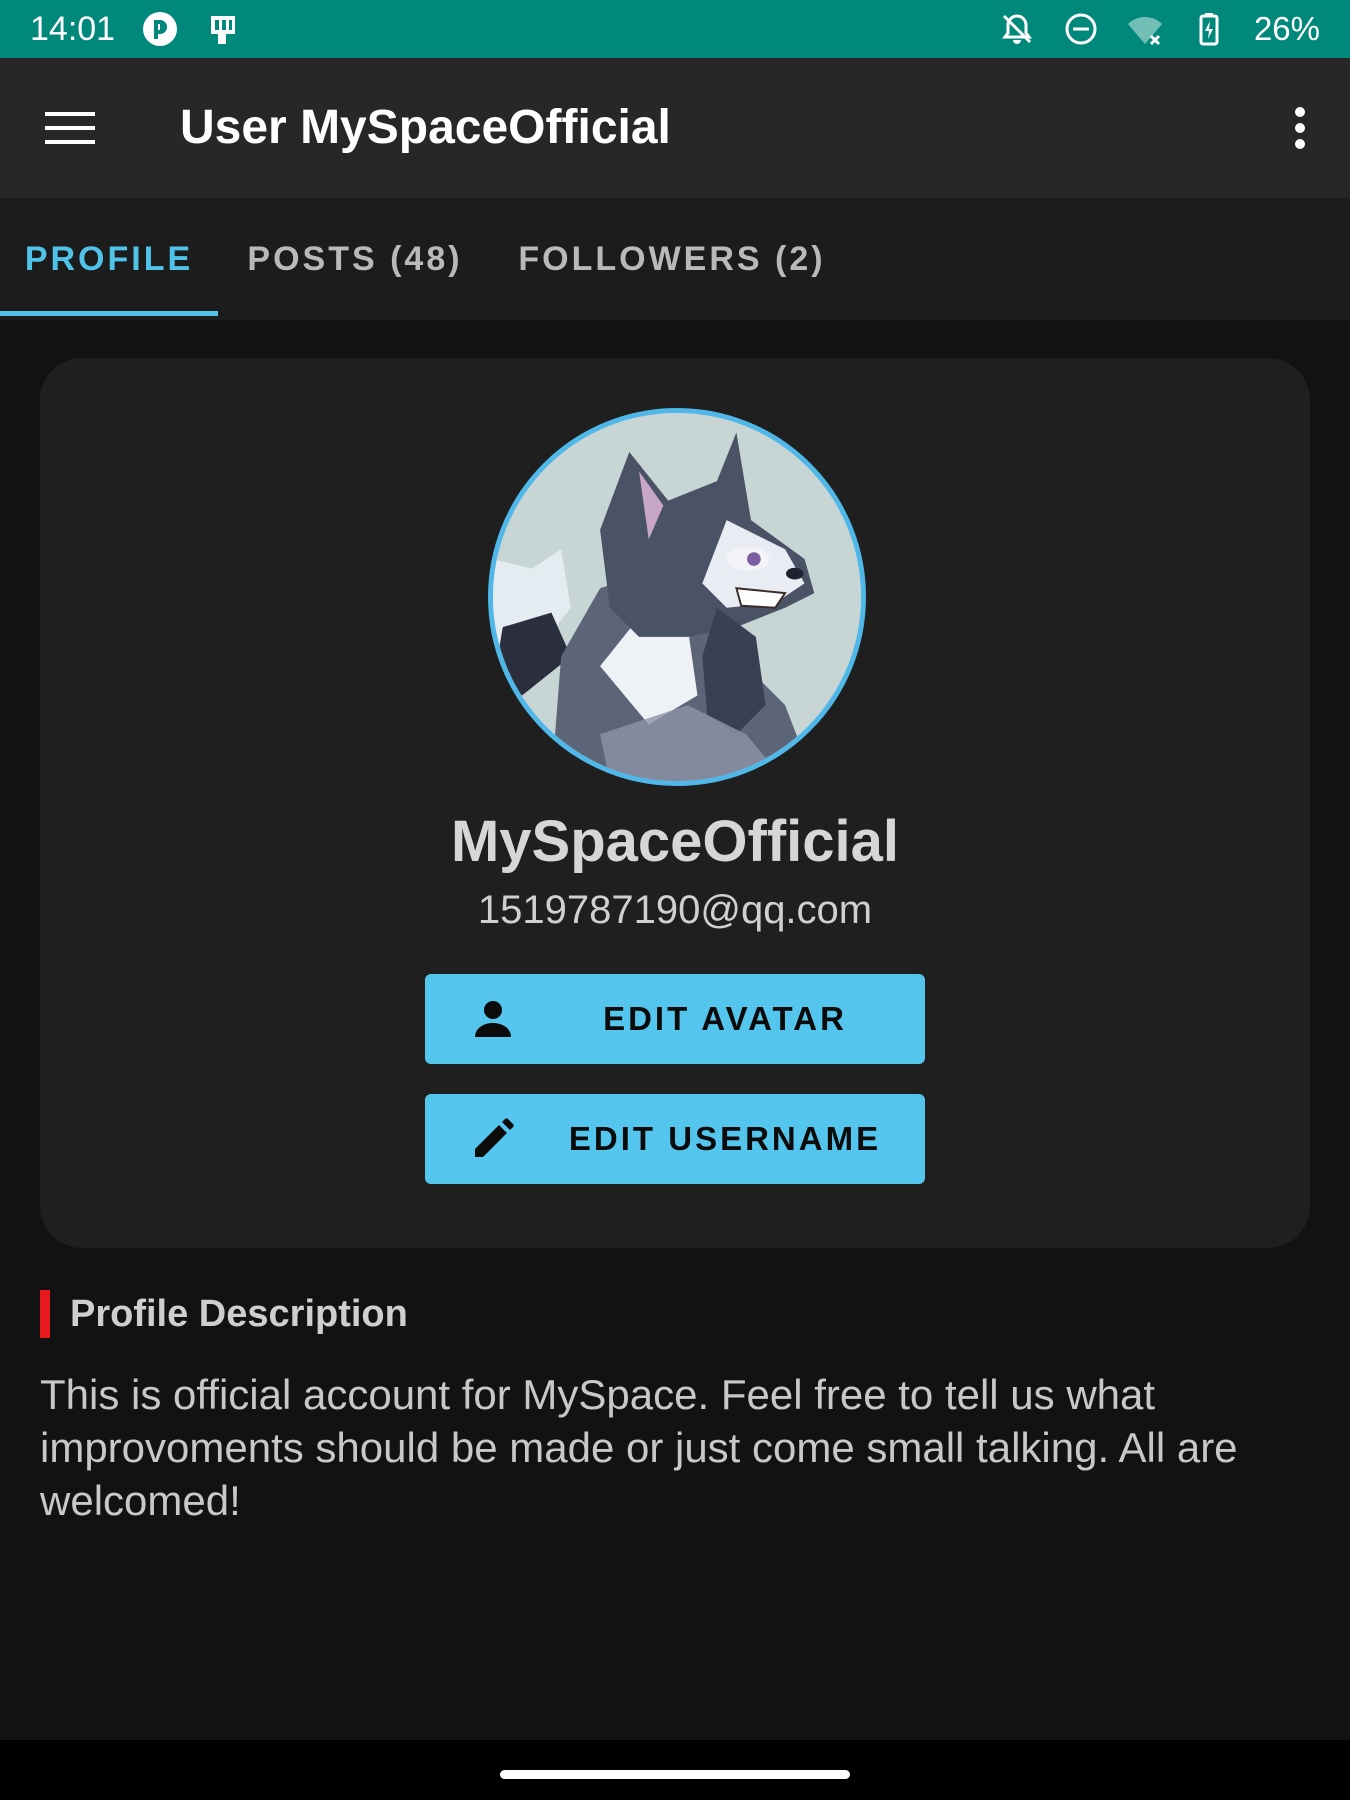  What do you see at coordinates (70, 128) in the screenshot?
I see `hamburger-menu-icon` at bounding box center [70, 128].